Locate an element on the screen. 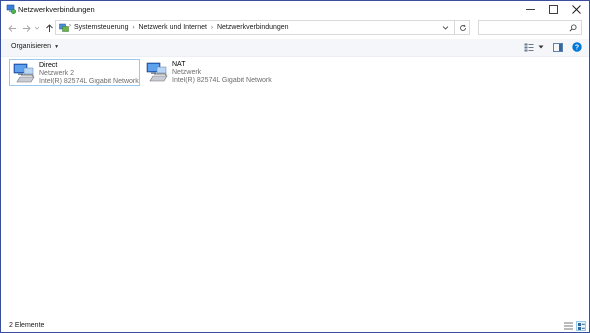 This screenshot has height=333, width=590. view-options-icon is located at coordinates (529, 47).